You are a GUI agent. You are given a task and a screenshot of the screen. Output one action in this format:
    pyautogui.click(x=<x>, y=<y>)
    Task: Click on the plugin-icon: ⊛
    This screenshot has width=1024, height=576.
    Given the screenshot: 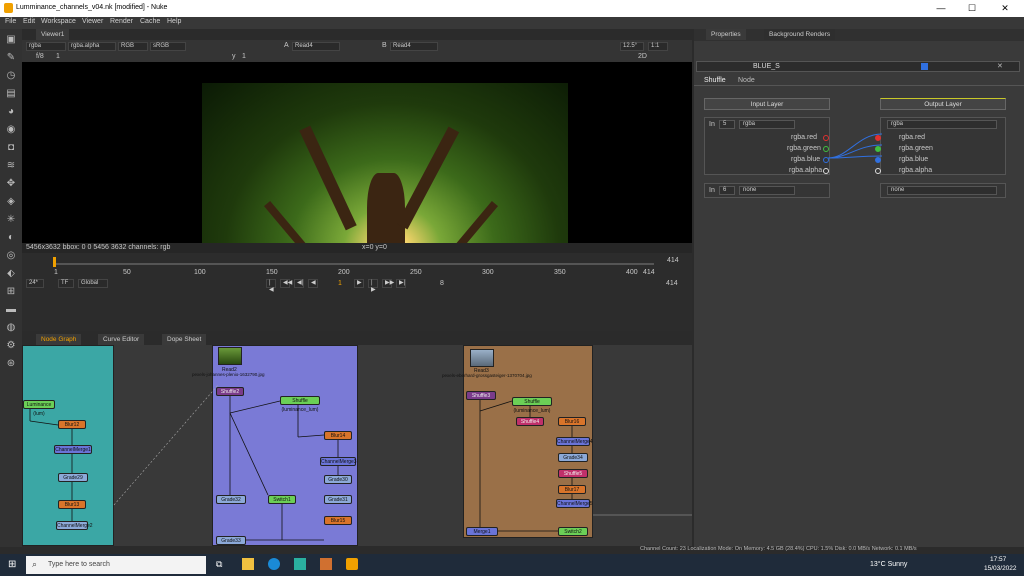 What is the action you would take?
    pyautogui.click(x=11, y=363)
    